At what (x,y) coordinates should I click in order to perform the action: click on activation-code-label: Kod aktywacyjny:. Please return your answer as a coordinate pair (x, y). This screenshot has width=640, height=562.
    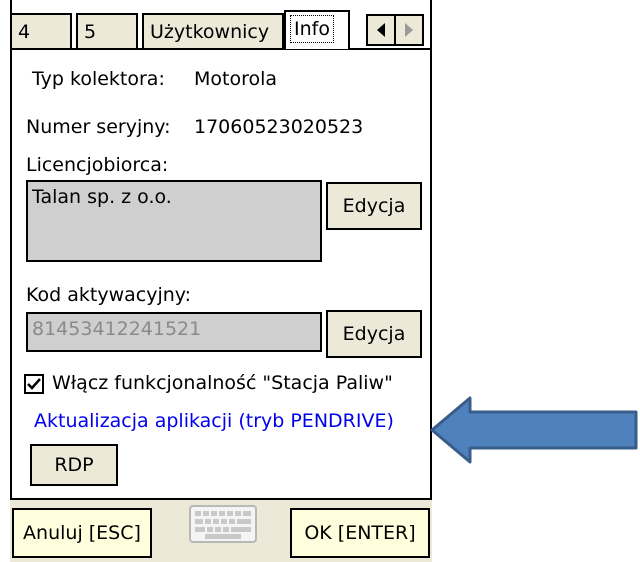
    Looking at the image, I should click on (109, 295).